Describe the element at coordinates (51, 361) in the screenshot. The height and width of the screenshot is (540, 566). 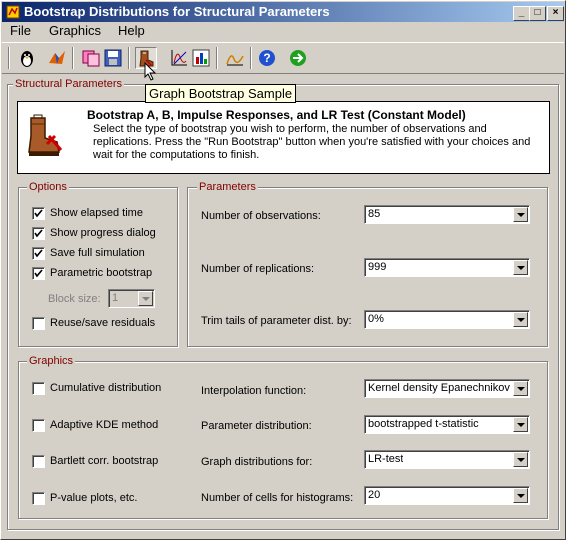
I see `graphics-label: Graphics` at that location.